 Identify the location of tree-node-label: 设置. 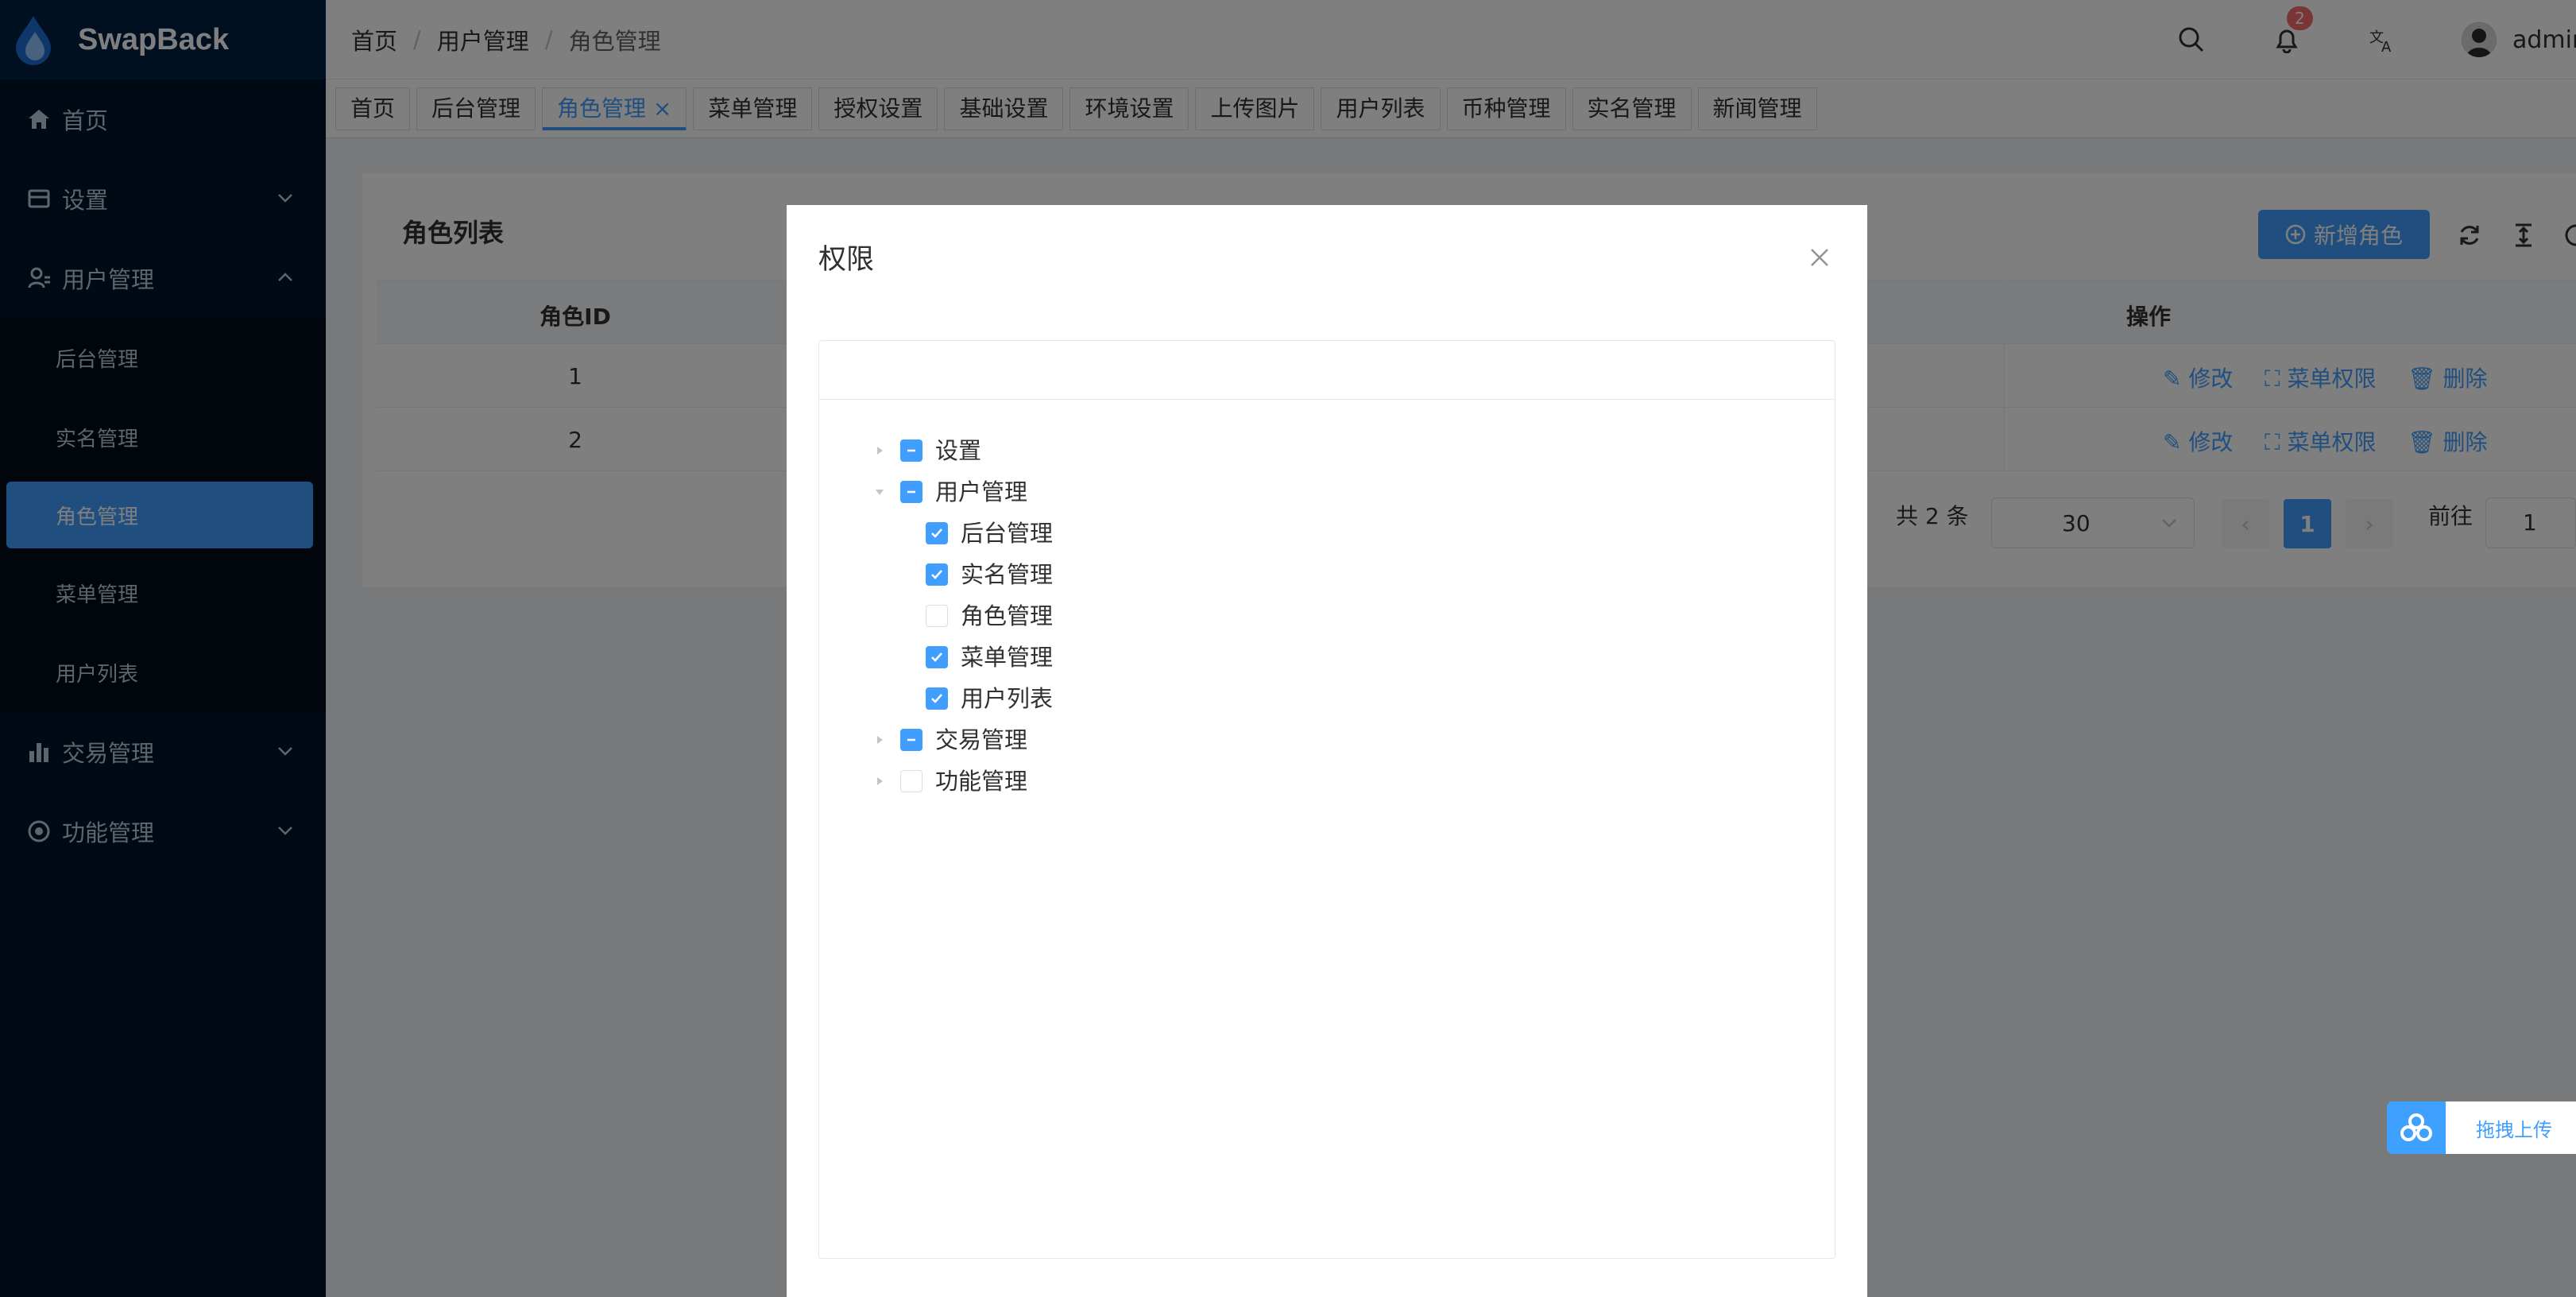
(959, 450).